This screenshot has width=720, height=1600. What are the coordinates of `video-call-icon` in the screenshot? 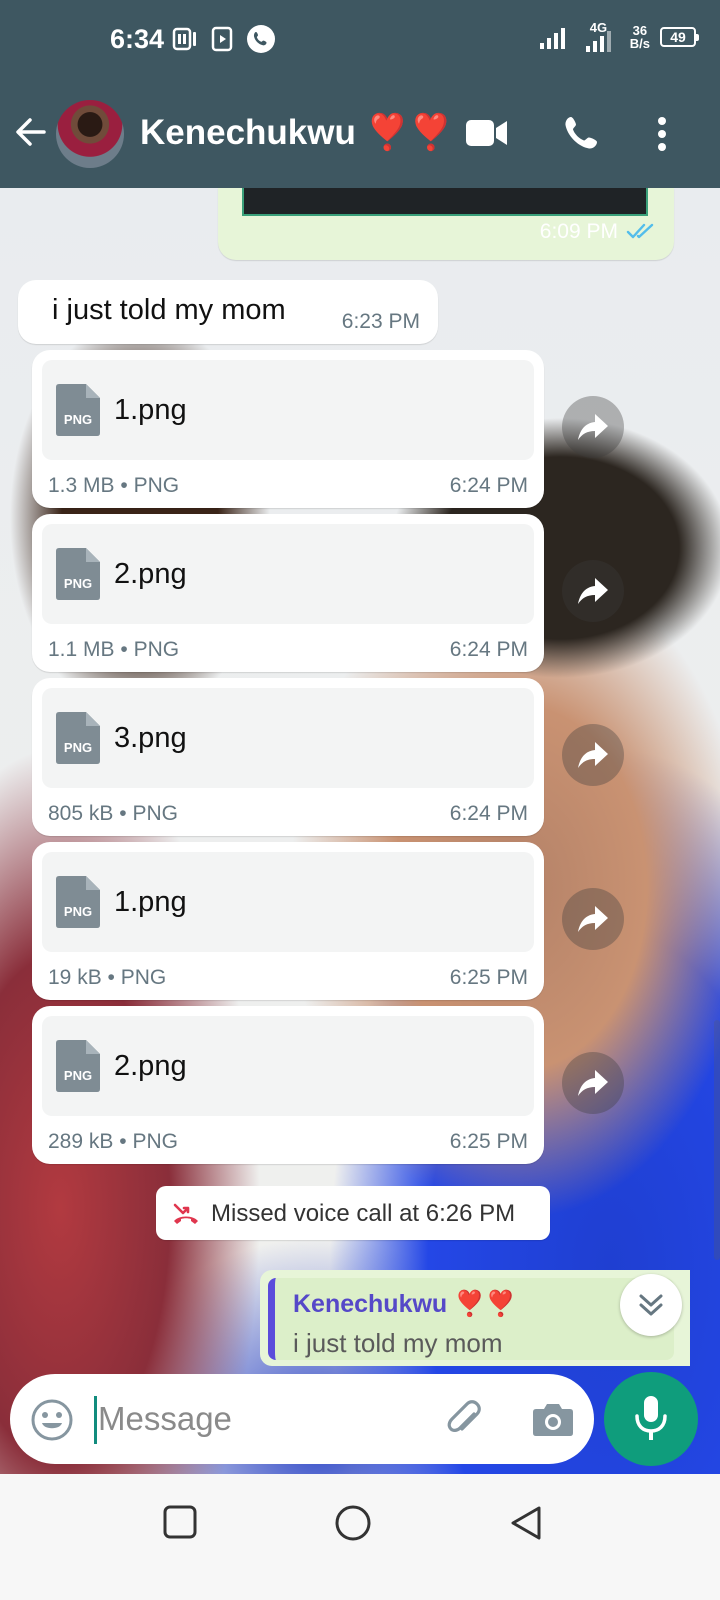 It's located at (487, 135).